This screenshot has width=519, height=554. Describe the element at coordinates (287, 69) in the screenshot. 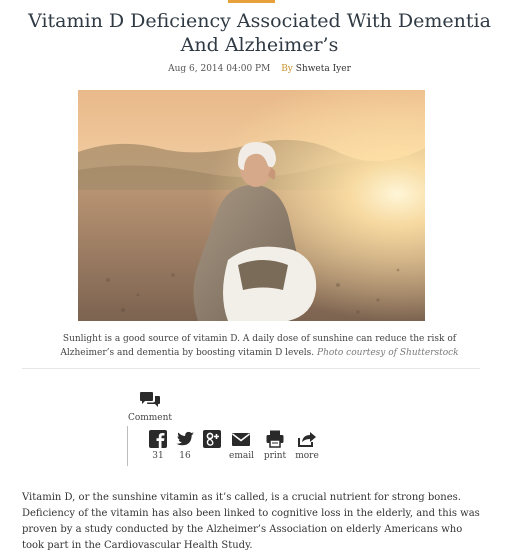

I see `byline-label: By` at that location.